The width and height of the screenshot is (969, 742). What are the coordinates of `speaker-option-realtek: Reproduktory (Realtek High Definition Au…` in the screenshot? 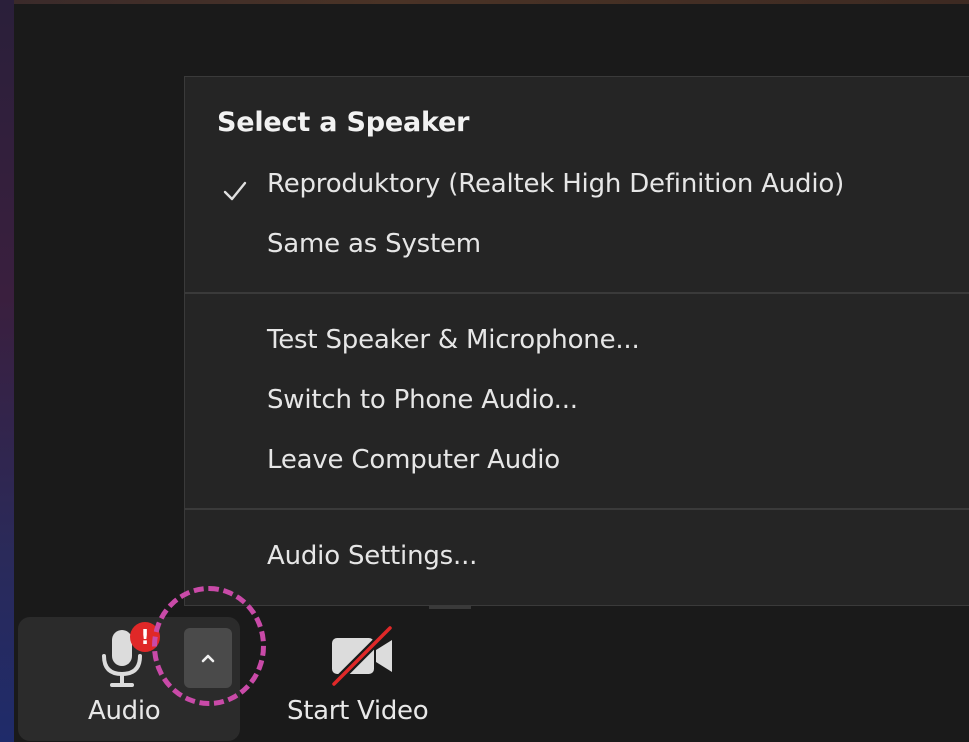 It's located at (555, 184).